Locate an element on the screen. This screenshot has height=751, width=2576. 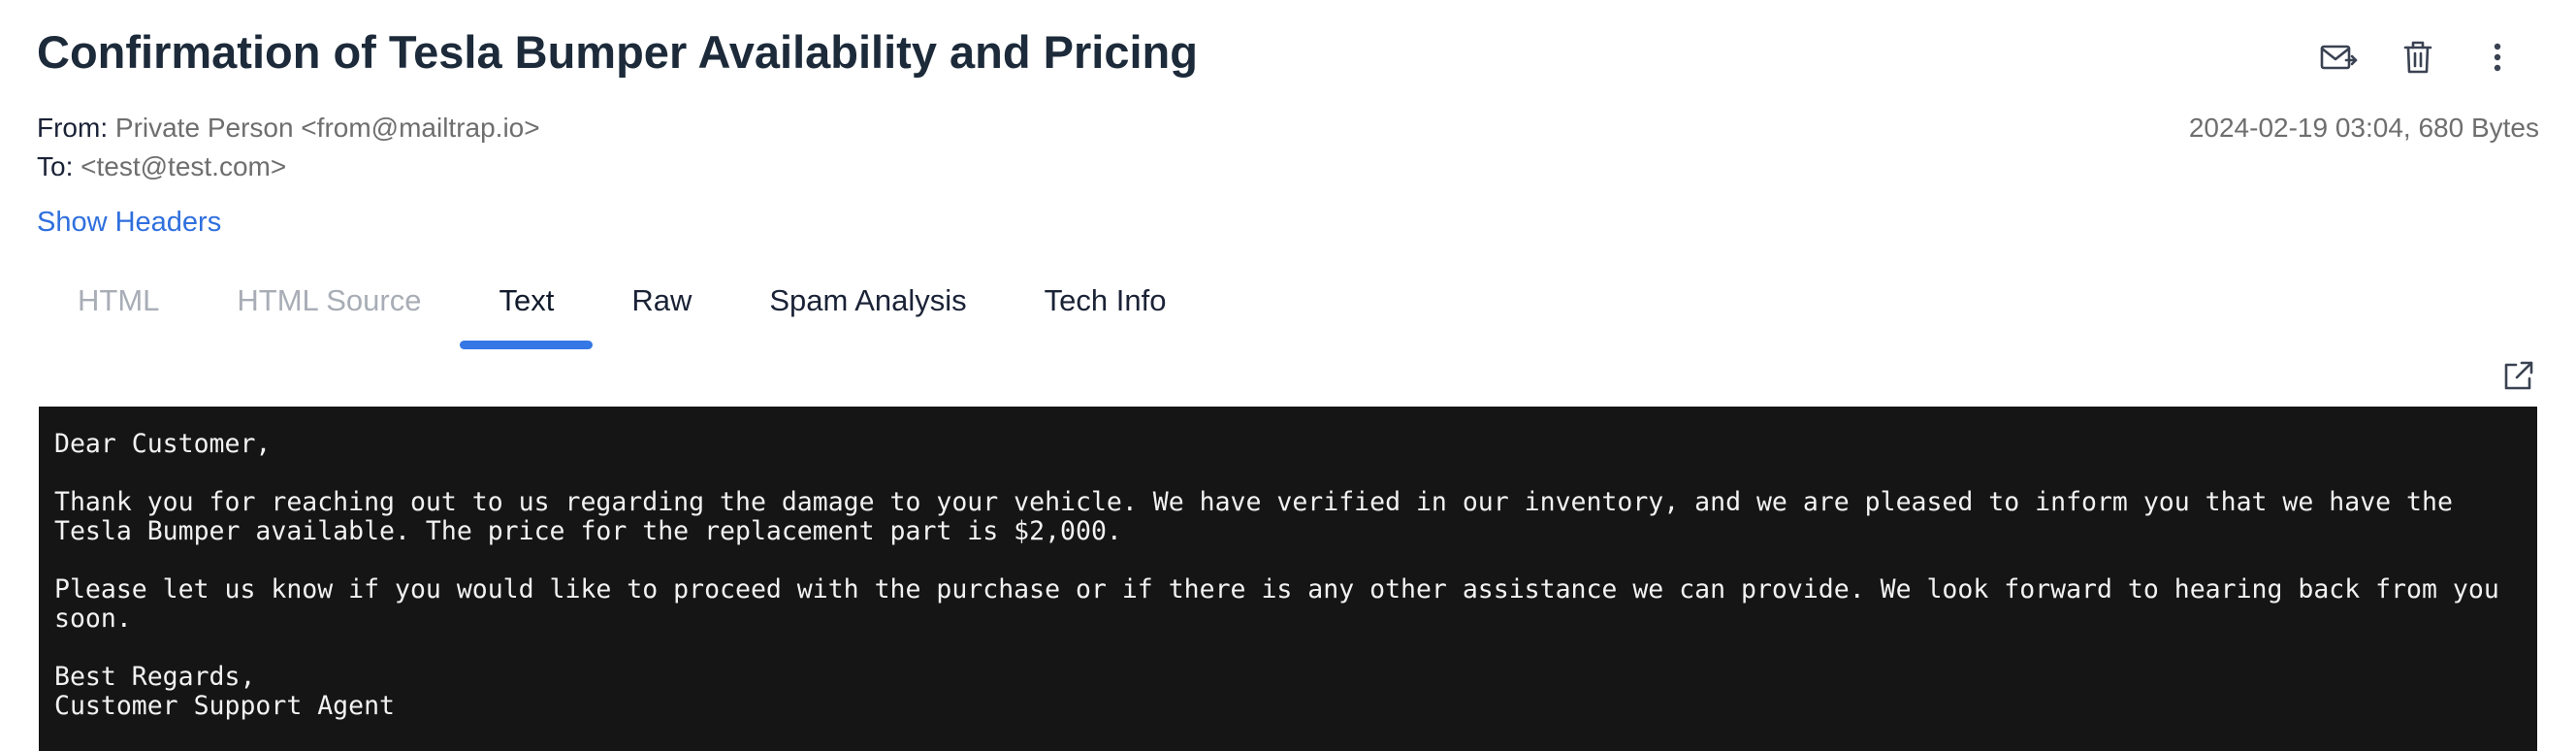
open-external-button is located at coordinates (2517, 376).